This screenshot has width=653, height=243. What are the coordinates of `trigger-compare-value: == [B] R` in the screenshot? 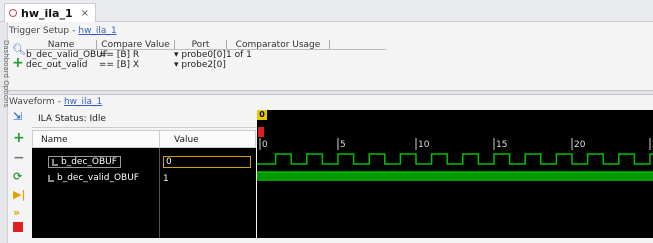 It's located at (135, 55).